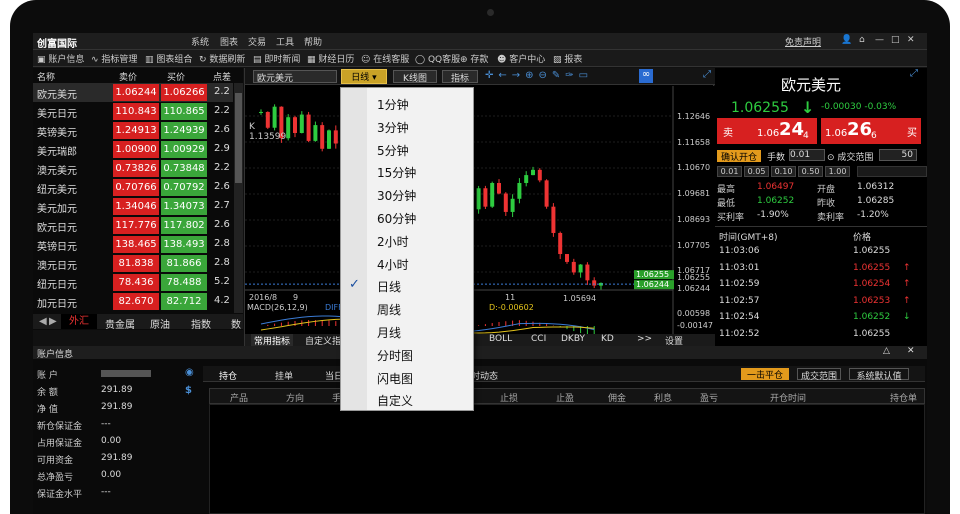 This screenshot has height=514, width=960. What do you see at coordinates (313, 41) in the screenshot?
I see `menu-help: 帮助` at bounding box center [313, 41].